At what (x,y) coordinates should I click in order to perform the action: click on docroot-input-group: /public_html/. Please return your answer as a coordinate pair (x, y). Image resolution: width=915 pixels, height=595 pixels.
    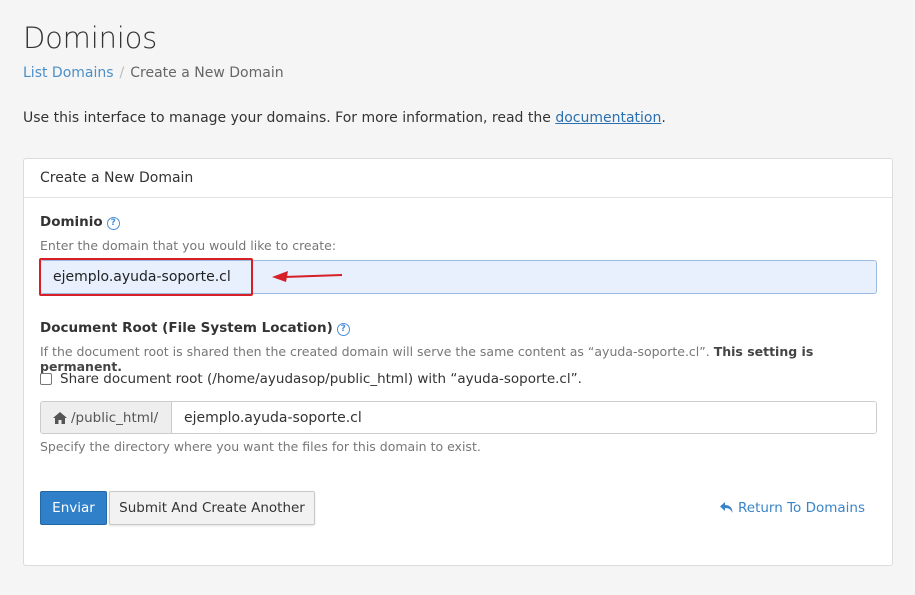
    Looking at the image, I should click on (458, 417).